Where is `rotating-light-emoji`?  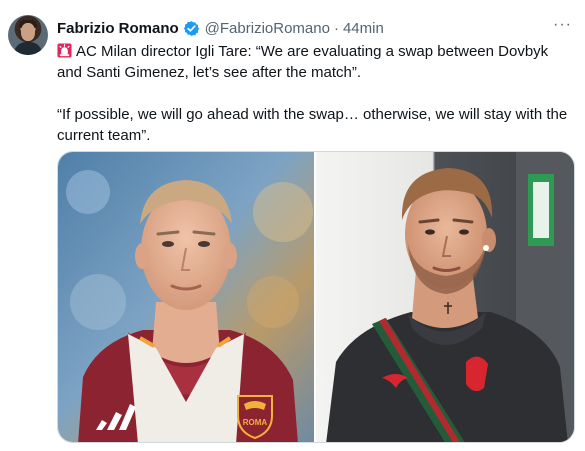 rotating-light-emoji is located at coordinates (64, 50).